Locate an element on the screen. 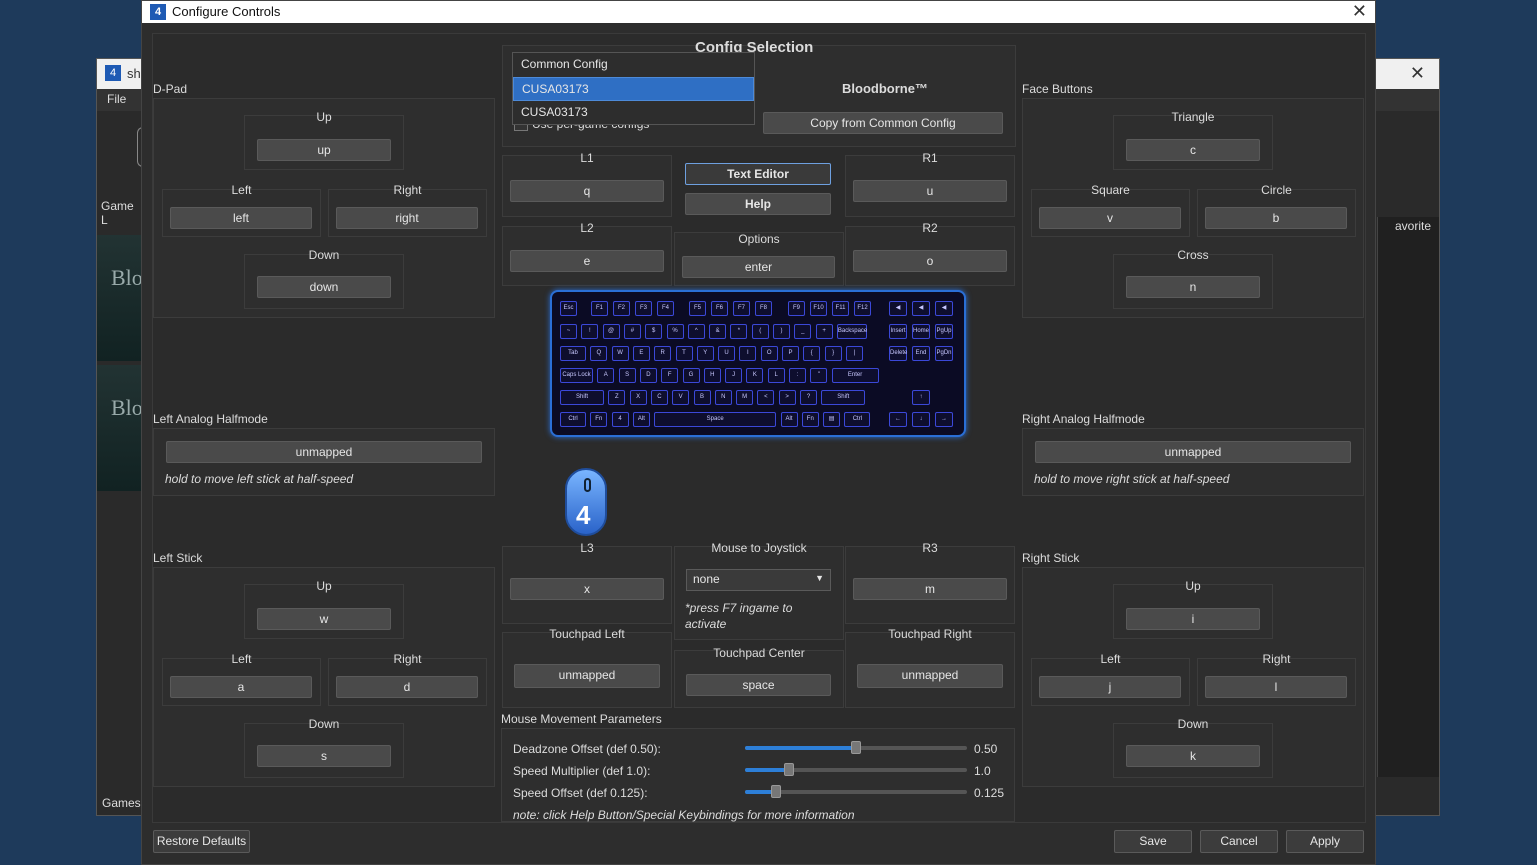 Image resolution: width=1537 pixels, height=865 pixels. keyboard-key: P is located at coordinates (790, 353).